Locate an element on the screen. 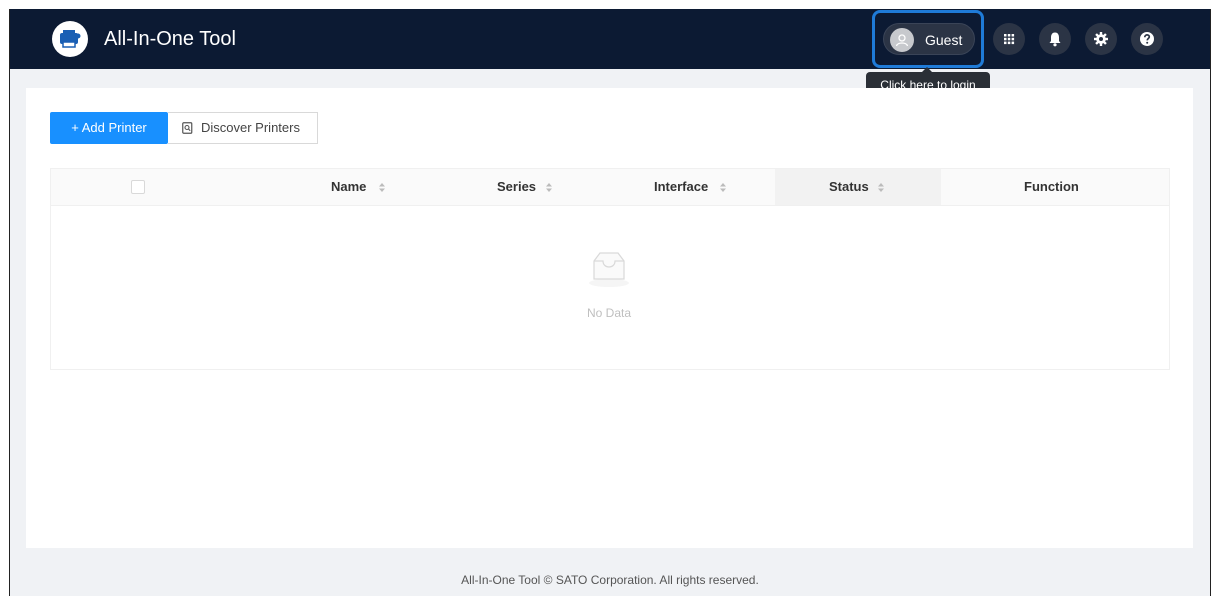 This screenshot has width=1211, height=596. user-icon is located at coordinates (902, 40).